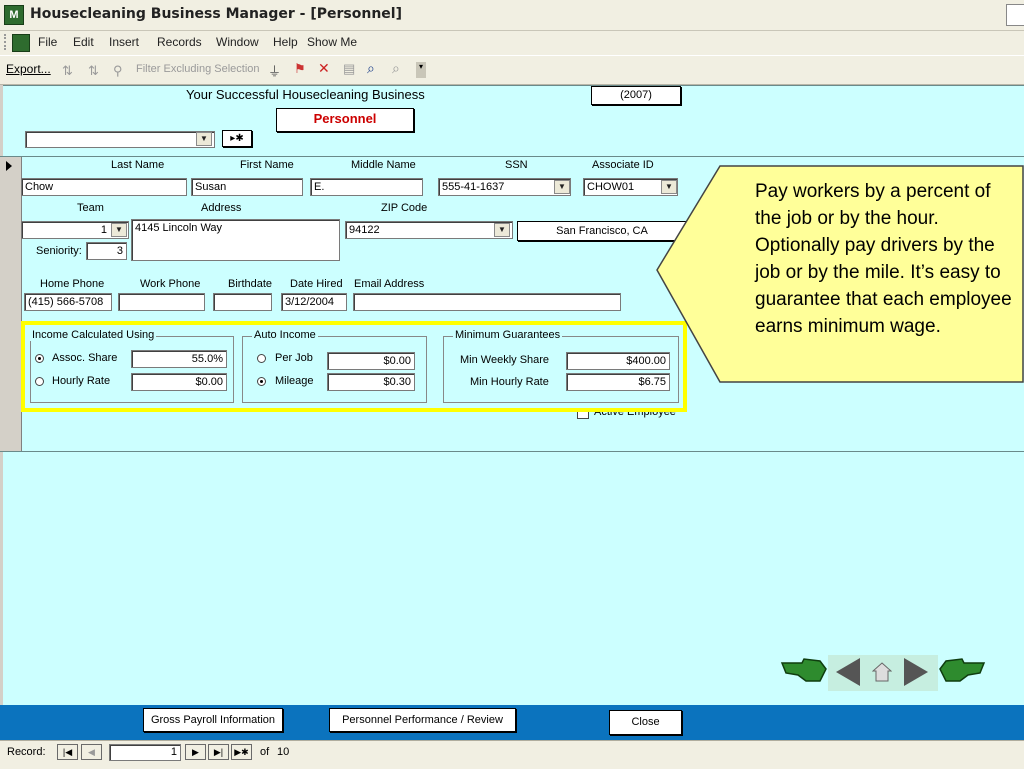 The image size is (1024, 769). What do you see at coordinates (170, 284) in the screenshot?
I see `work-phone-label: Work Phone` at bounding box center [170, 284].